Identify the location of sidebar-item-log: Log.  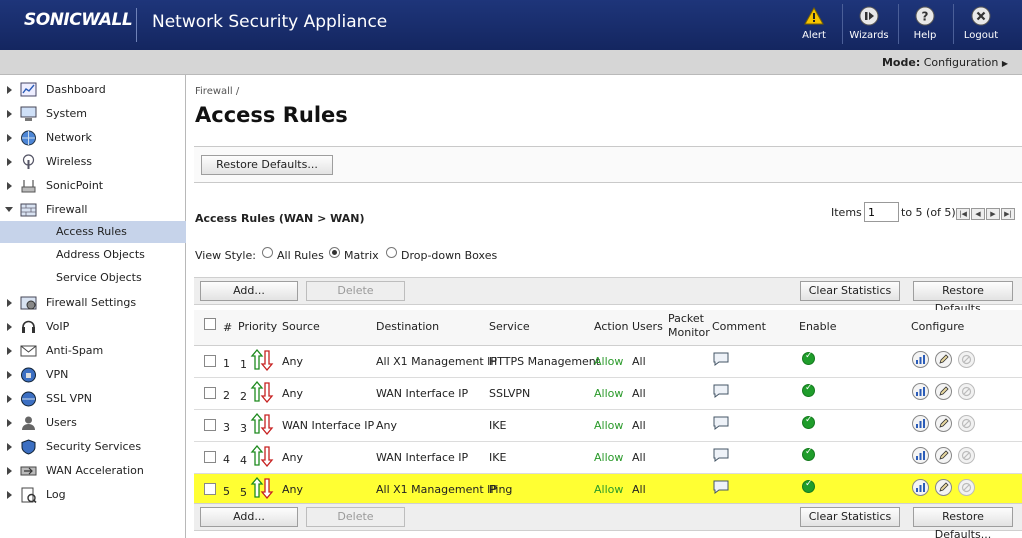
(93, 495).